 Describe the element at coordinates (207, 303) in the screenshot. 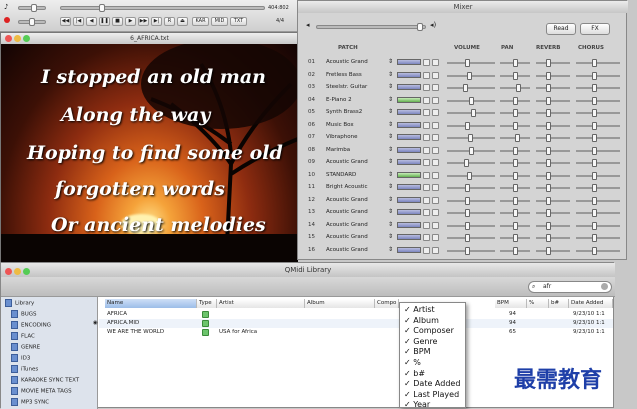

I see `column-header: Type` at that location.